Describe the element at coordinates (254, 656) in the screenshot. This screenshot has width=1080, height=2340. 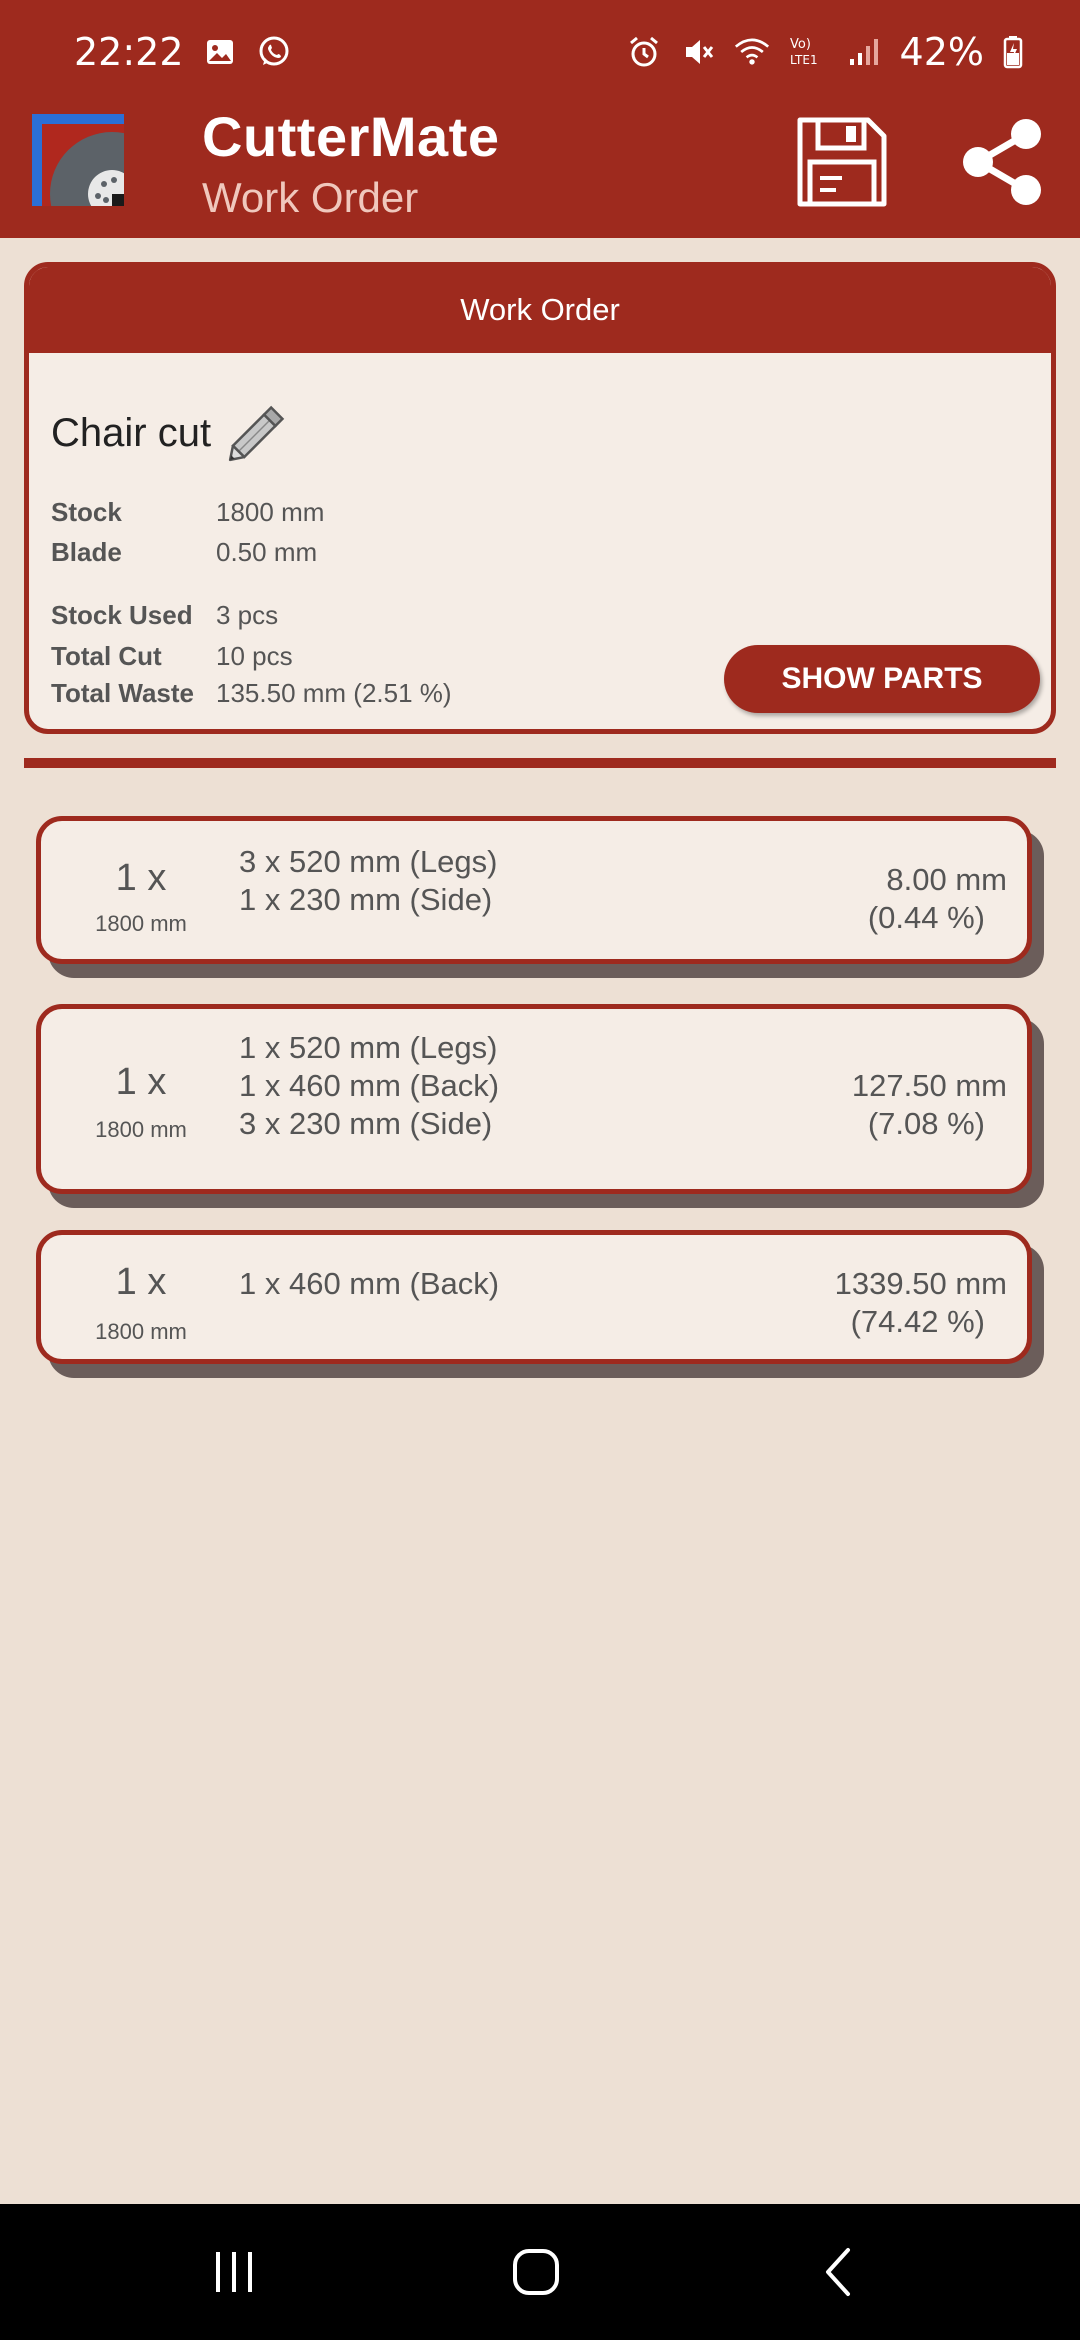
I see `total-cut-value: 10 pcs` at that location.